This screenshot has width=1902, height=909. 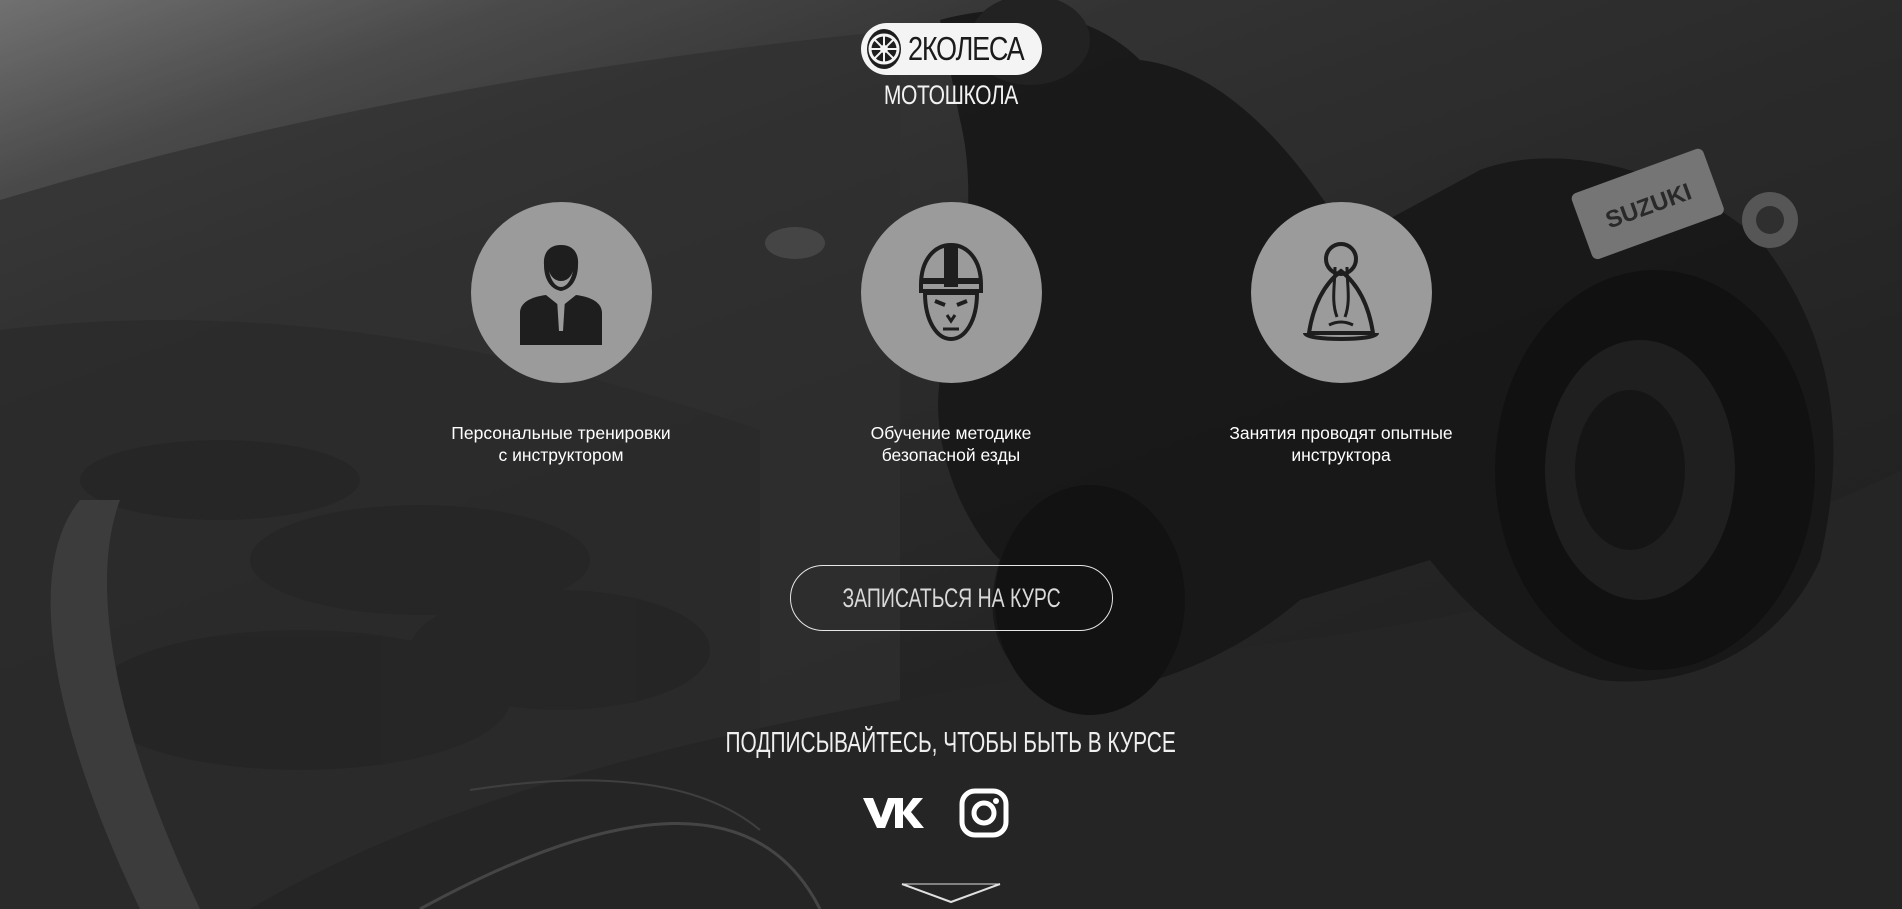 I want to click on scroll-down-icon, so click(x=951, y=895).